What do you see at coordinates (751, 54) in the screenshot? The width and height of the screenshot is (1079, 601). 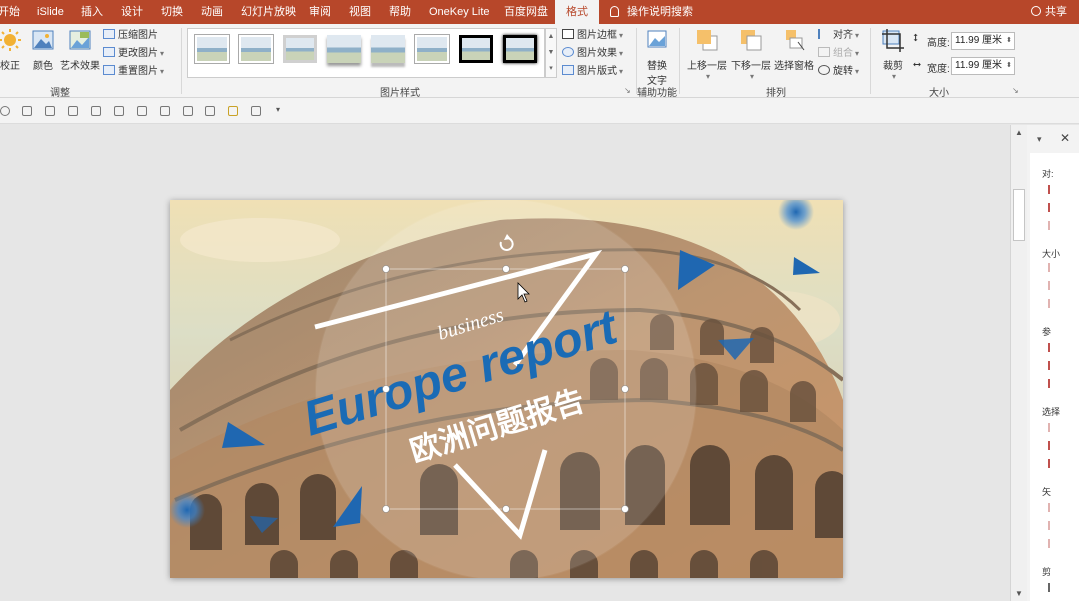 I see `send-backward-button: 下移一层 ▾` at bounding box center [751, 54].